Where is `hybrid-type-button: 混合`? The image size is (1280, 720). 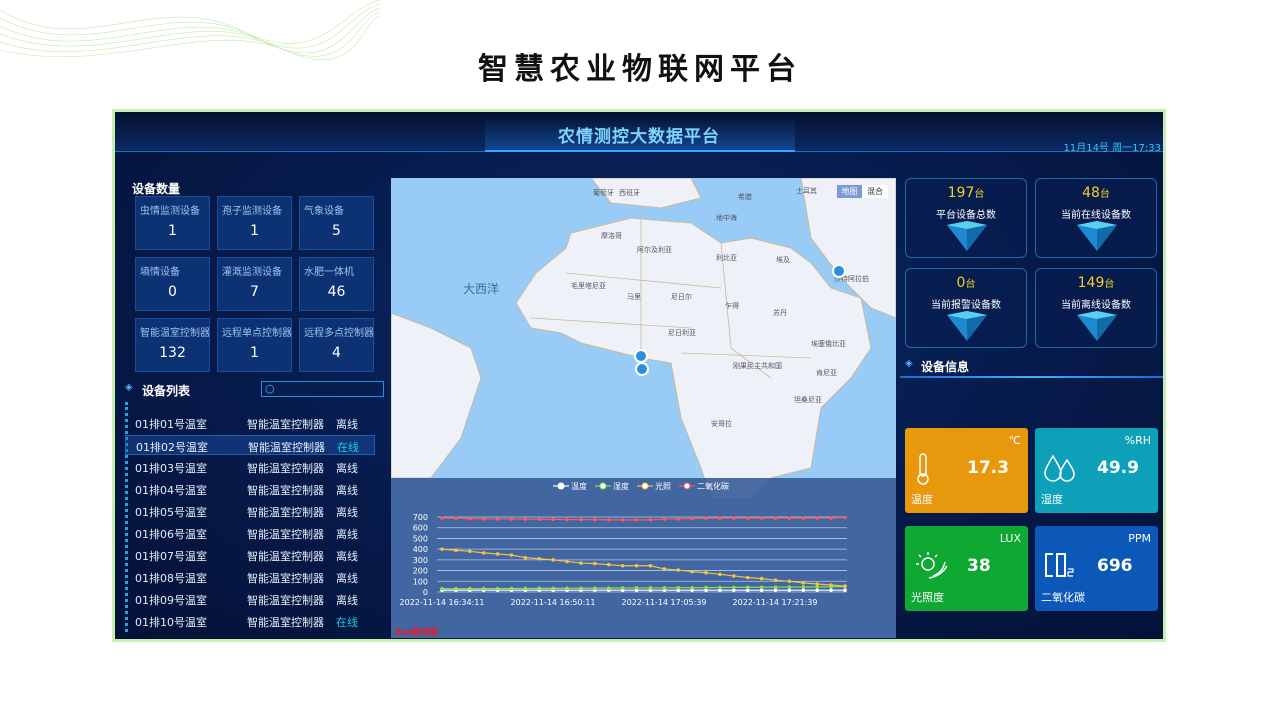 hybrid-type-button: 混合 is located at coordinates (875, 191).